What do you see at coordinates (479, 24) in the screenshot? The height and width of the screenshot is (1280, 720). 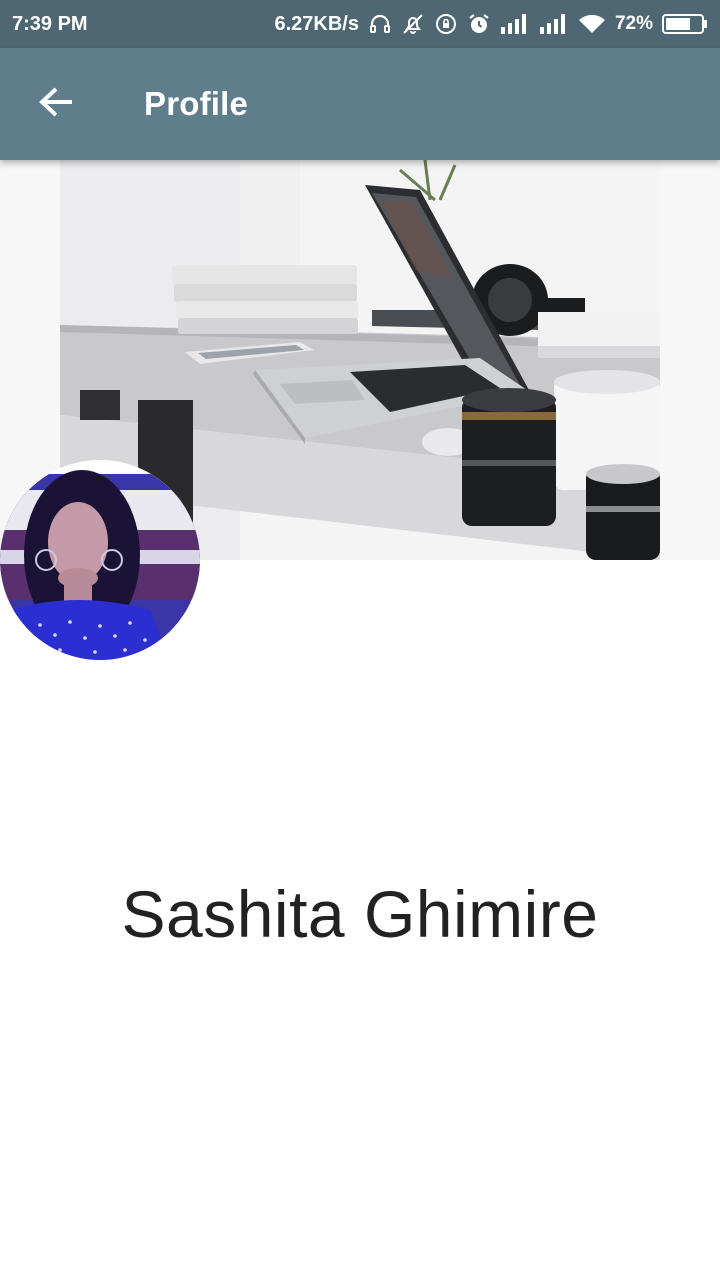 I see `alarm-icon` at bounding box center [479, 24].